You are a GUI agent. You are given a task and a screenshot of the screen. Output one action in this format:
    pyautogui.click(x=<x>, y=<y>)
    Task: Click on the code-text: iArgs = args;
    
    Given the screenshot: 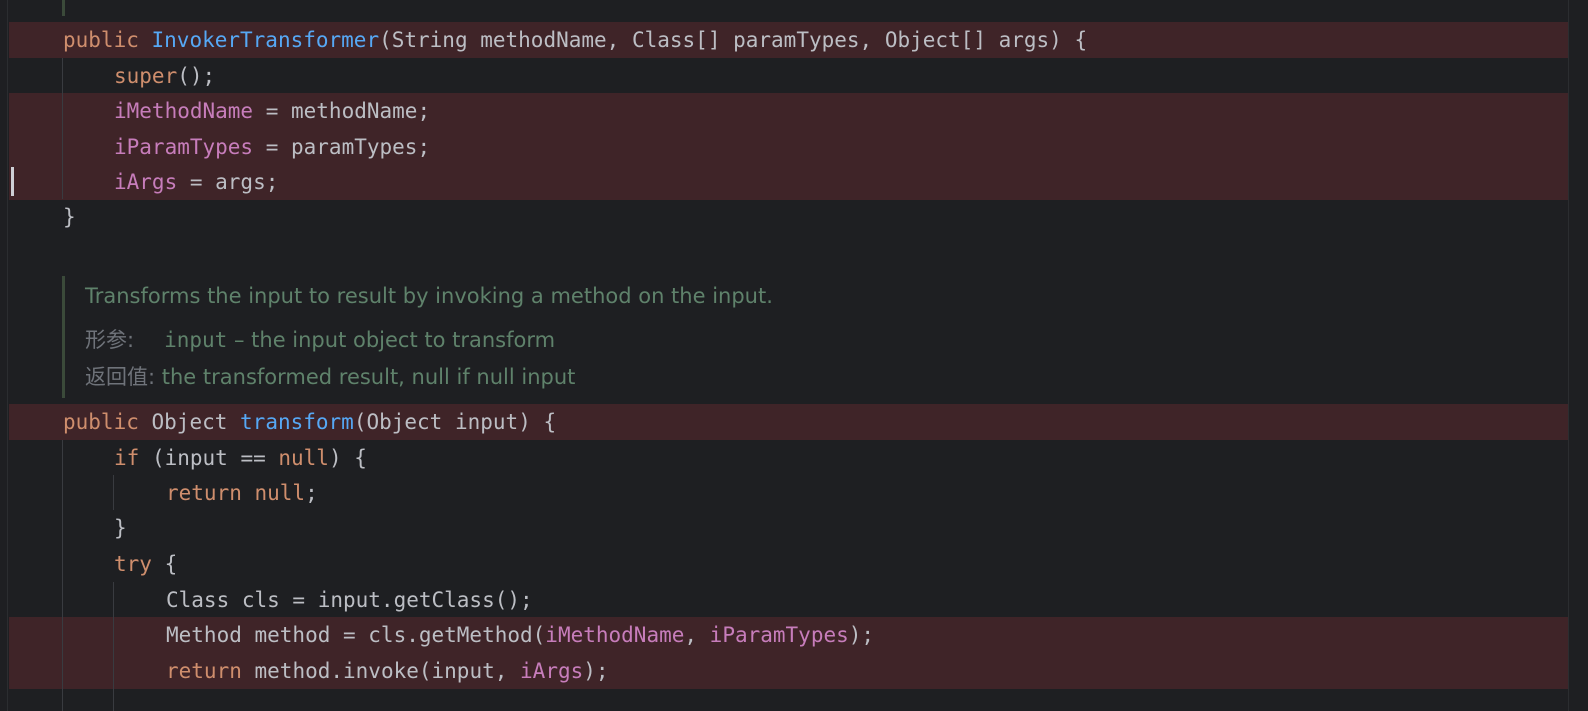 What is the action you would take?
    pyautogui.click(x=196, y=182)
    